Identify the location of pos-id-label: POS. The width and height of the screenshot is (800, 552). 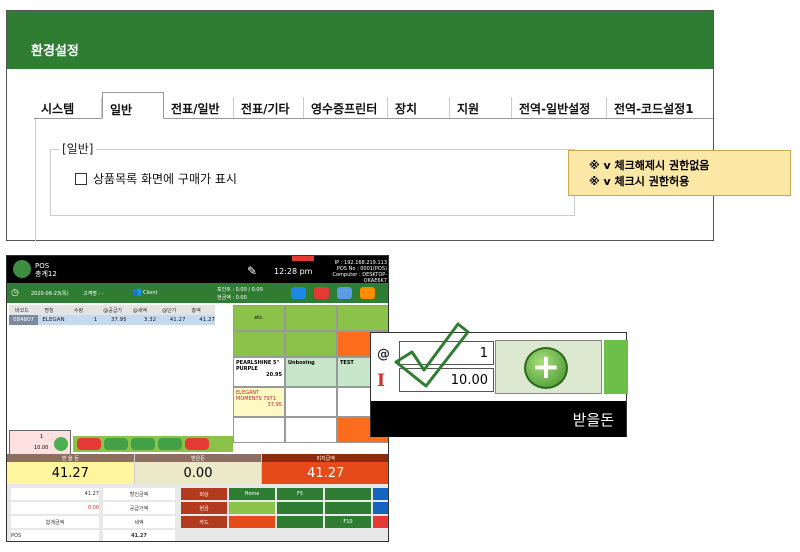
(55, 535).